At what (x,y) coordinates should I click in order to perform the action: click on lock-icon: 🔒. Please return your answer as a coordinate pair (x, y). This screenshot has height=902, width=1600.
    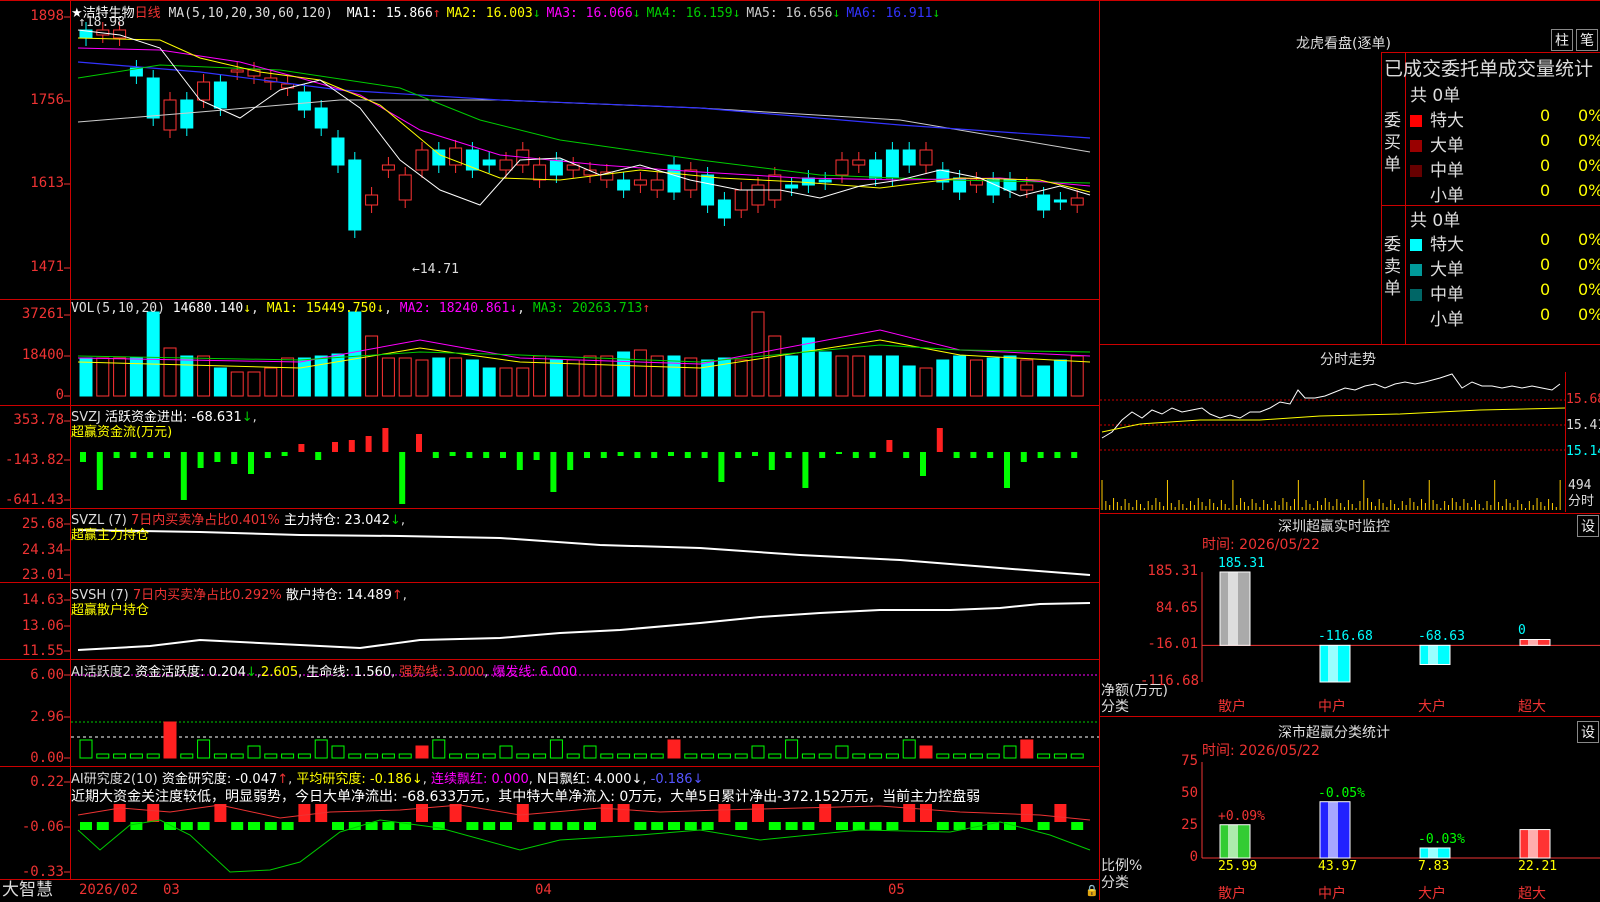
    Looking at the image, I should click on (1092, 890).